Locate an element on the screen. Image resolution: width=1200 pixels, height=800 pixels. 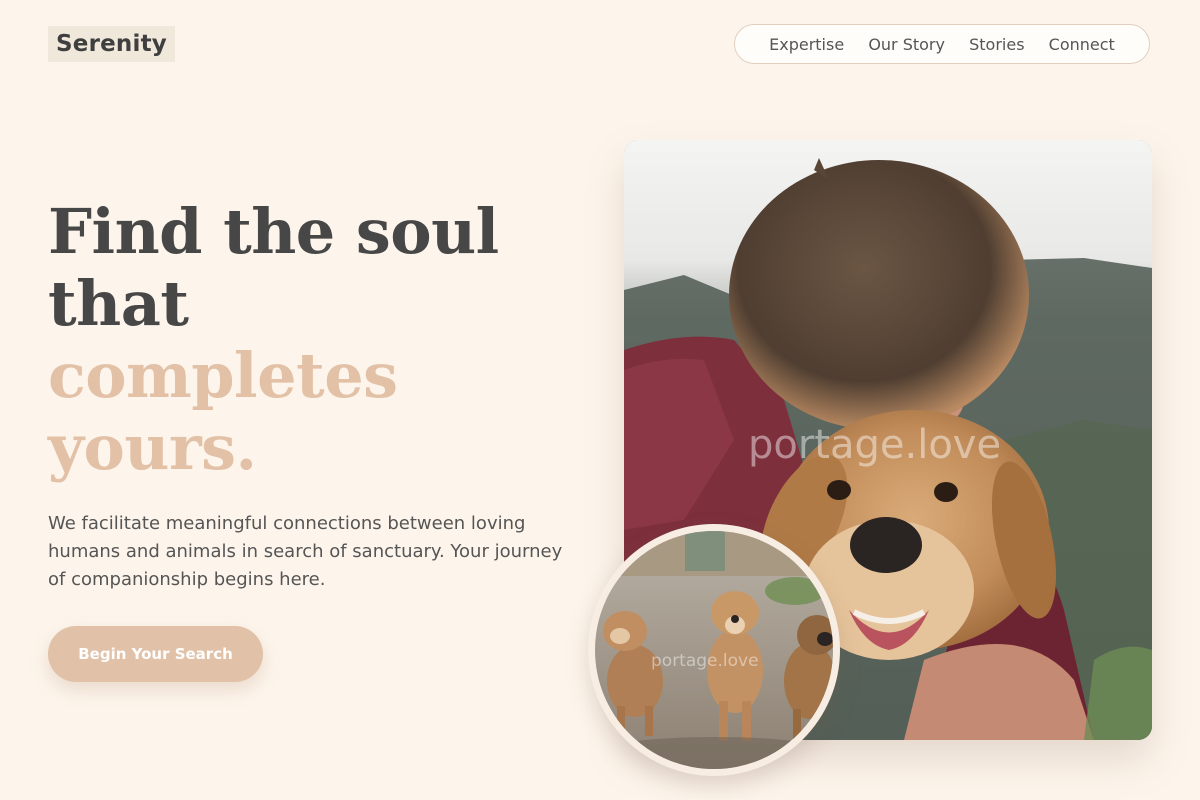
main-nav: Expertise Our Story Stories Connect is located at coordinates (942, 44).